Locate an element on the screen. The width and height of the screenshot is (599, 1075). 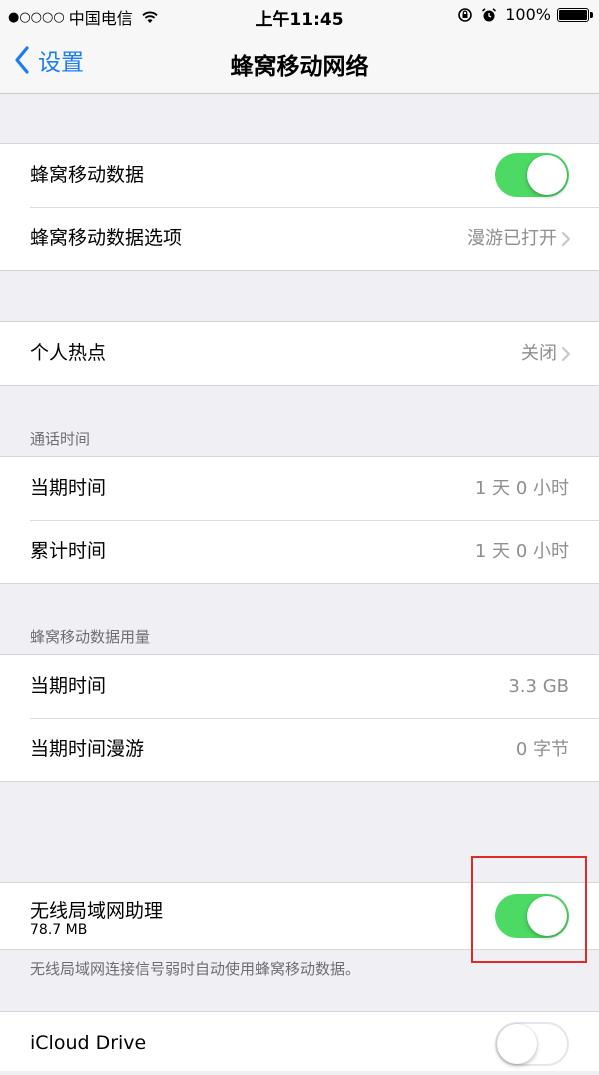
current-period-value: 1 天 0 小时 is located at coordinates (521, 488).